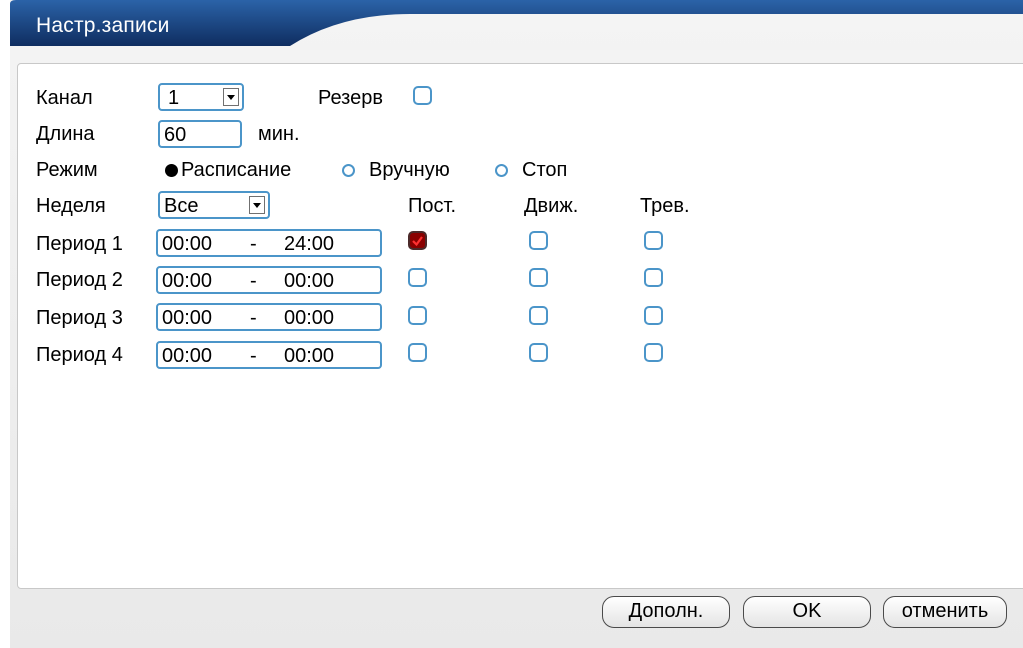  What do you see at coordinates (422, 95) in the screenshot?
I see `reserve-checkbox` at bounding box center [422, 95].